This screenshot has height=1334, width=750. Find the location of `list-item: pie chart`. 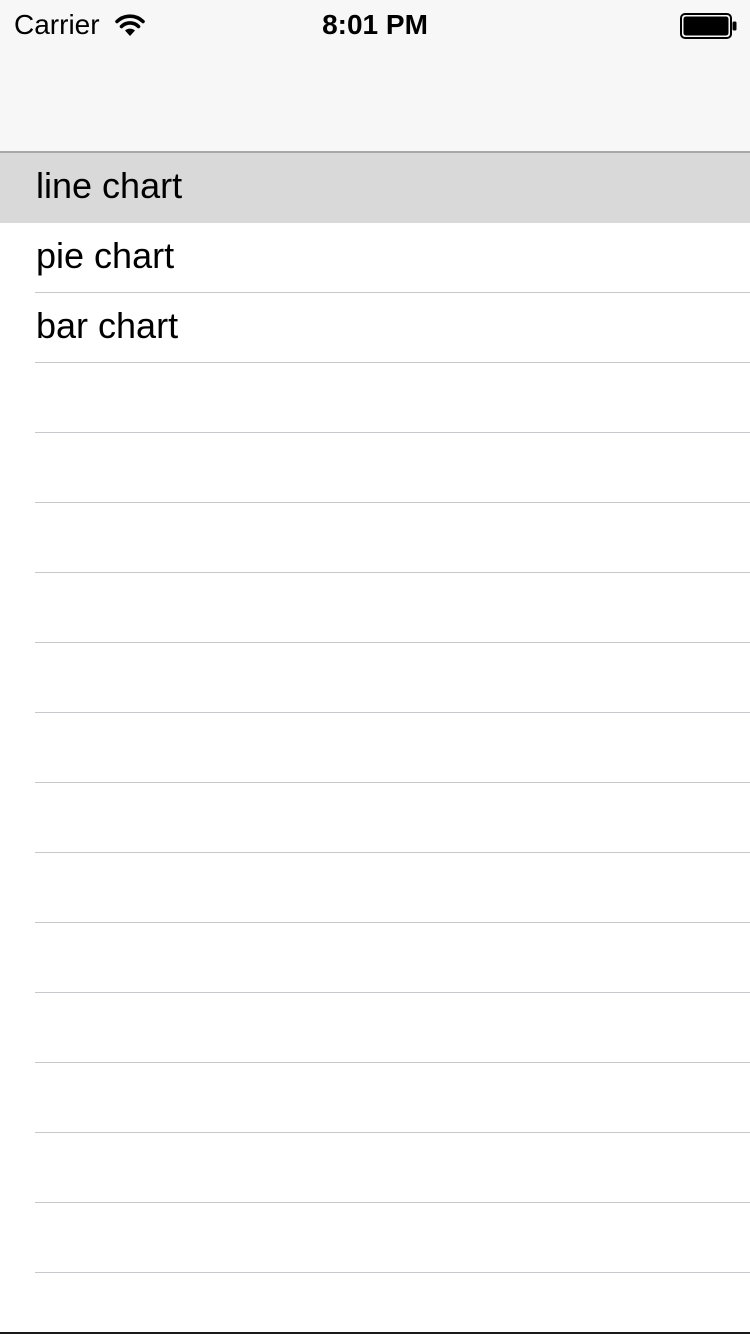

list-item: pie chart is located at coordinates (375, 258).